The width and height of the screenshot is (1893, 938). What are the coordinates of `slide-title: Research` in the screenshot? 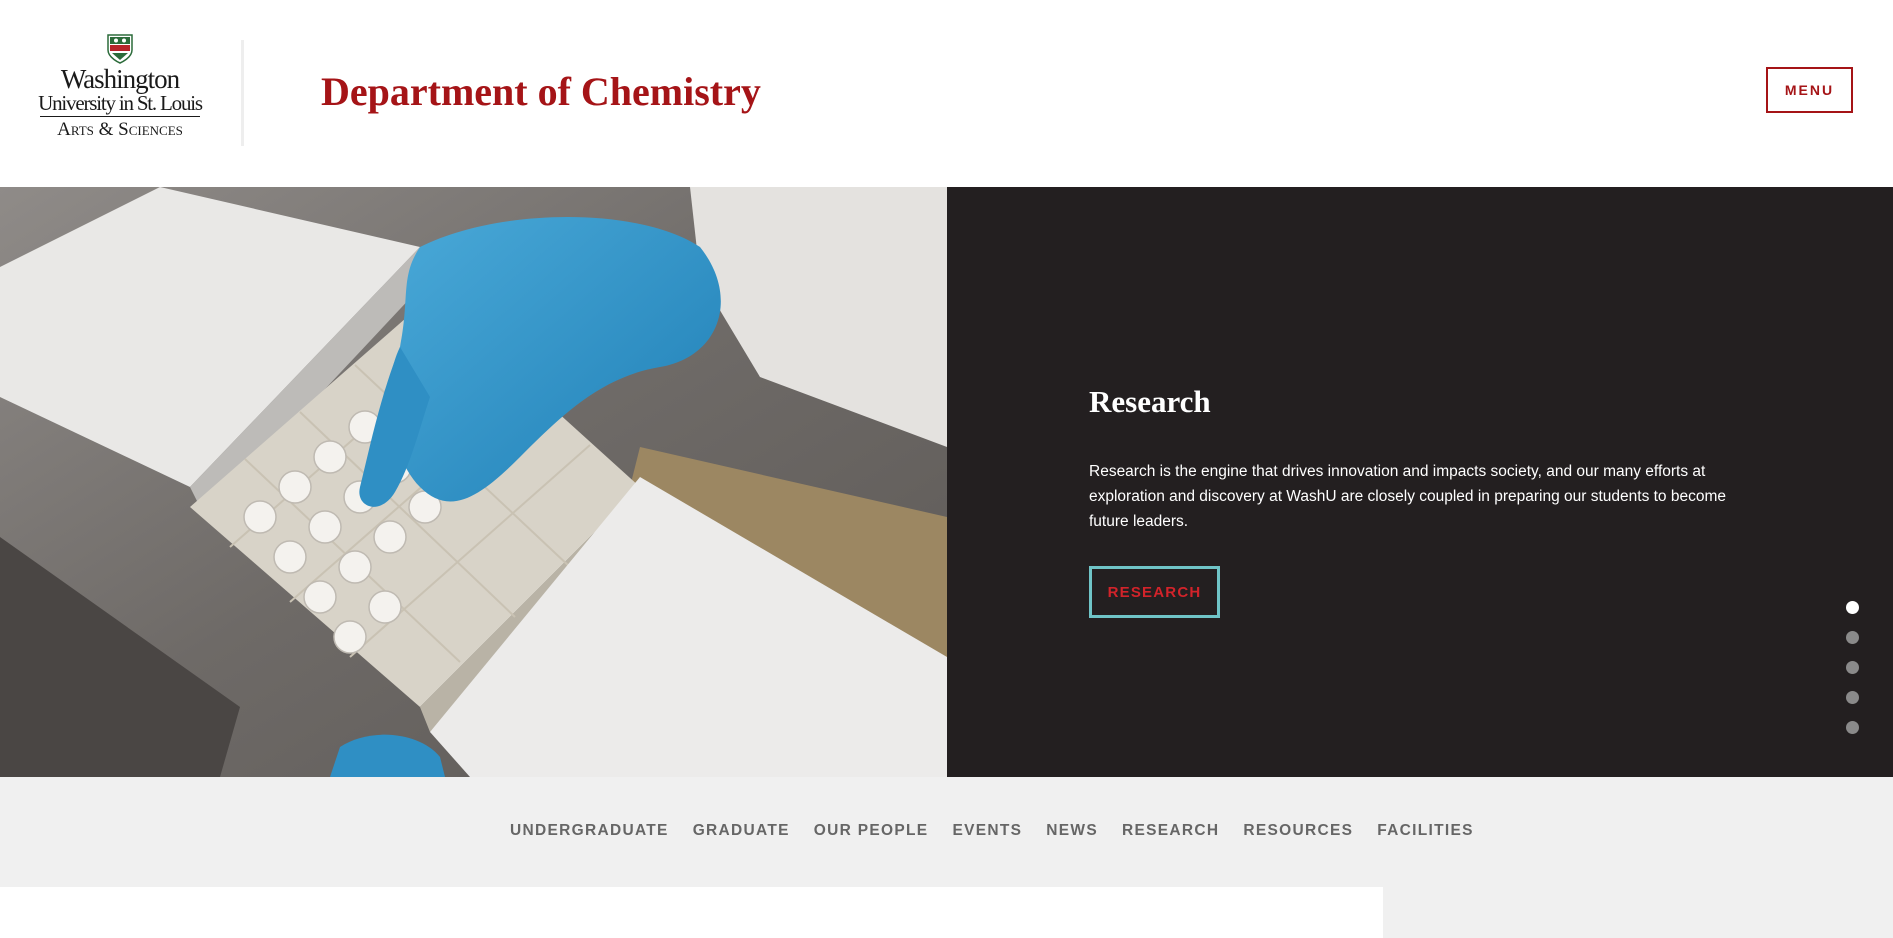 It's located at (1150, 401).